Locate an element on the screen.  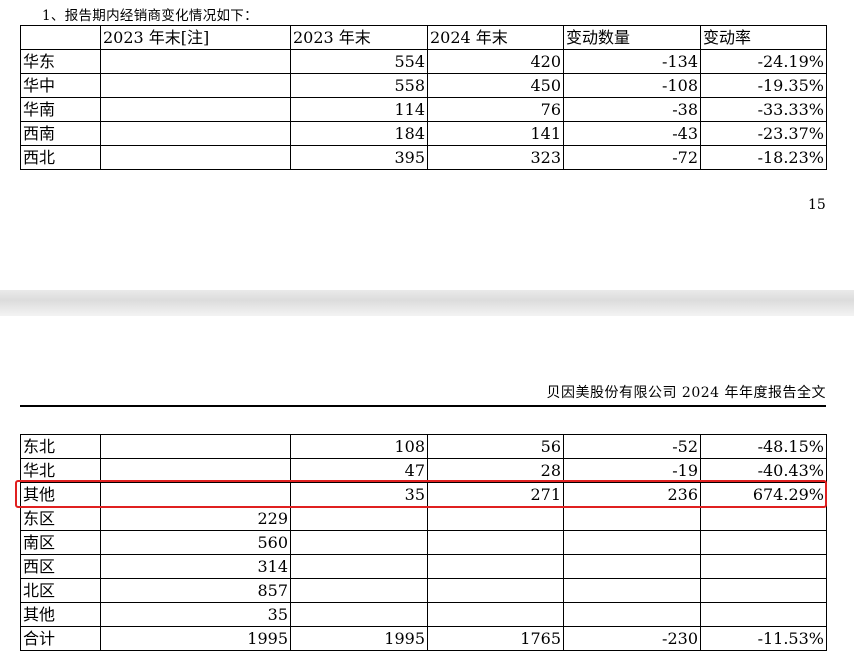
header-cell-change-count: 变动数量 is located at coordinates (632, 37).